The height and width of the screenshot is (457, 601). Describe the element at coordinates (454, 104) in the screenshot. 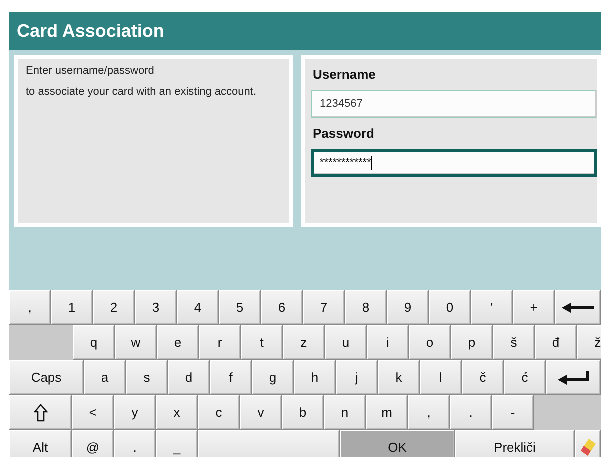

I see `input-field: 1234567` at that location.